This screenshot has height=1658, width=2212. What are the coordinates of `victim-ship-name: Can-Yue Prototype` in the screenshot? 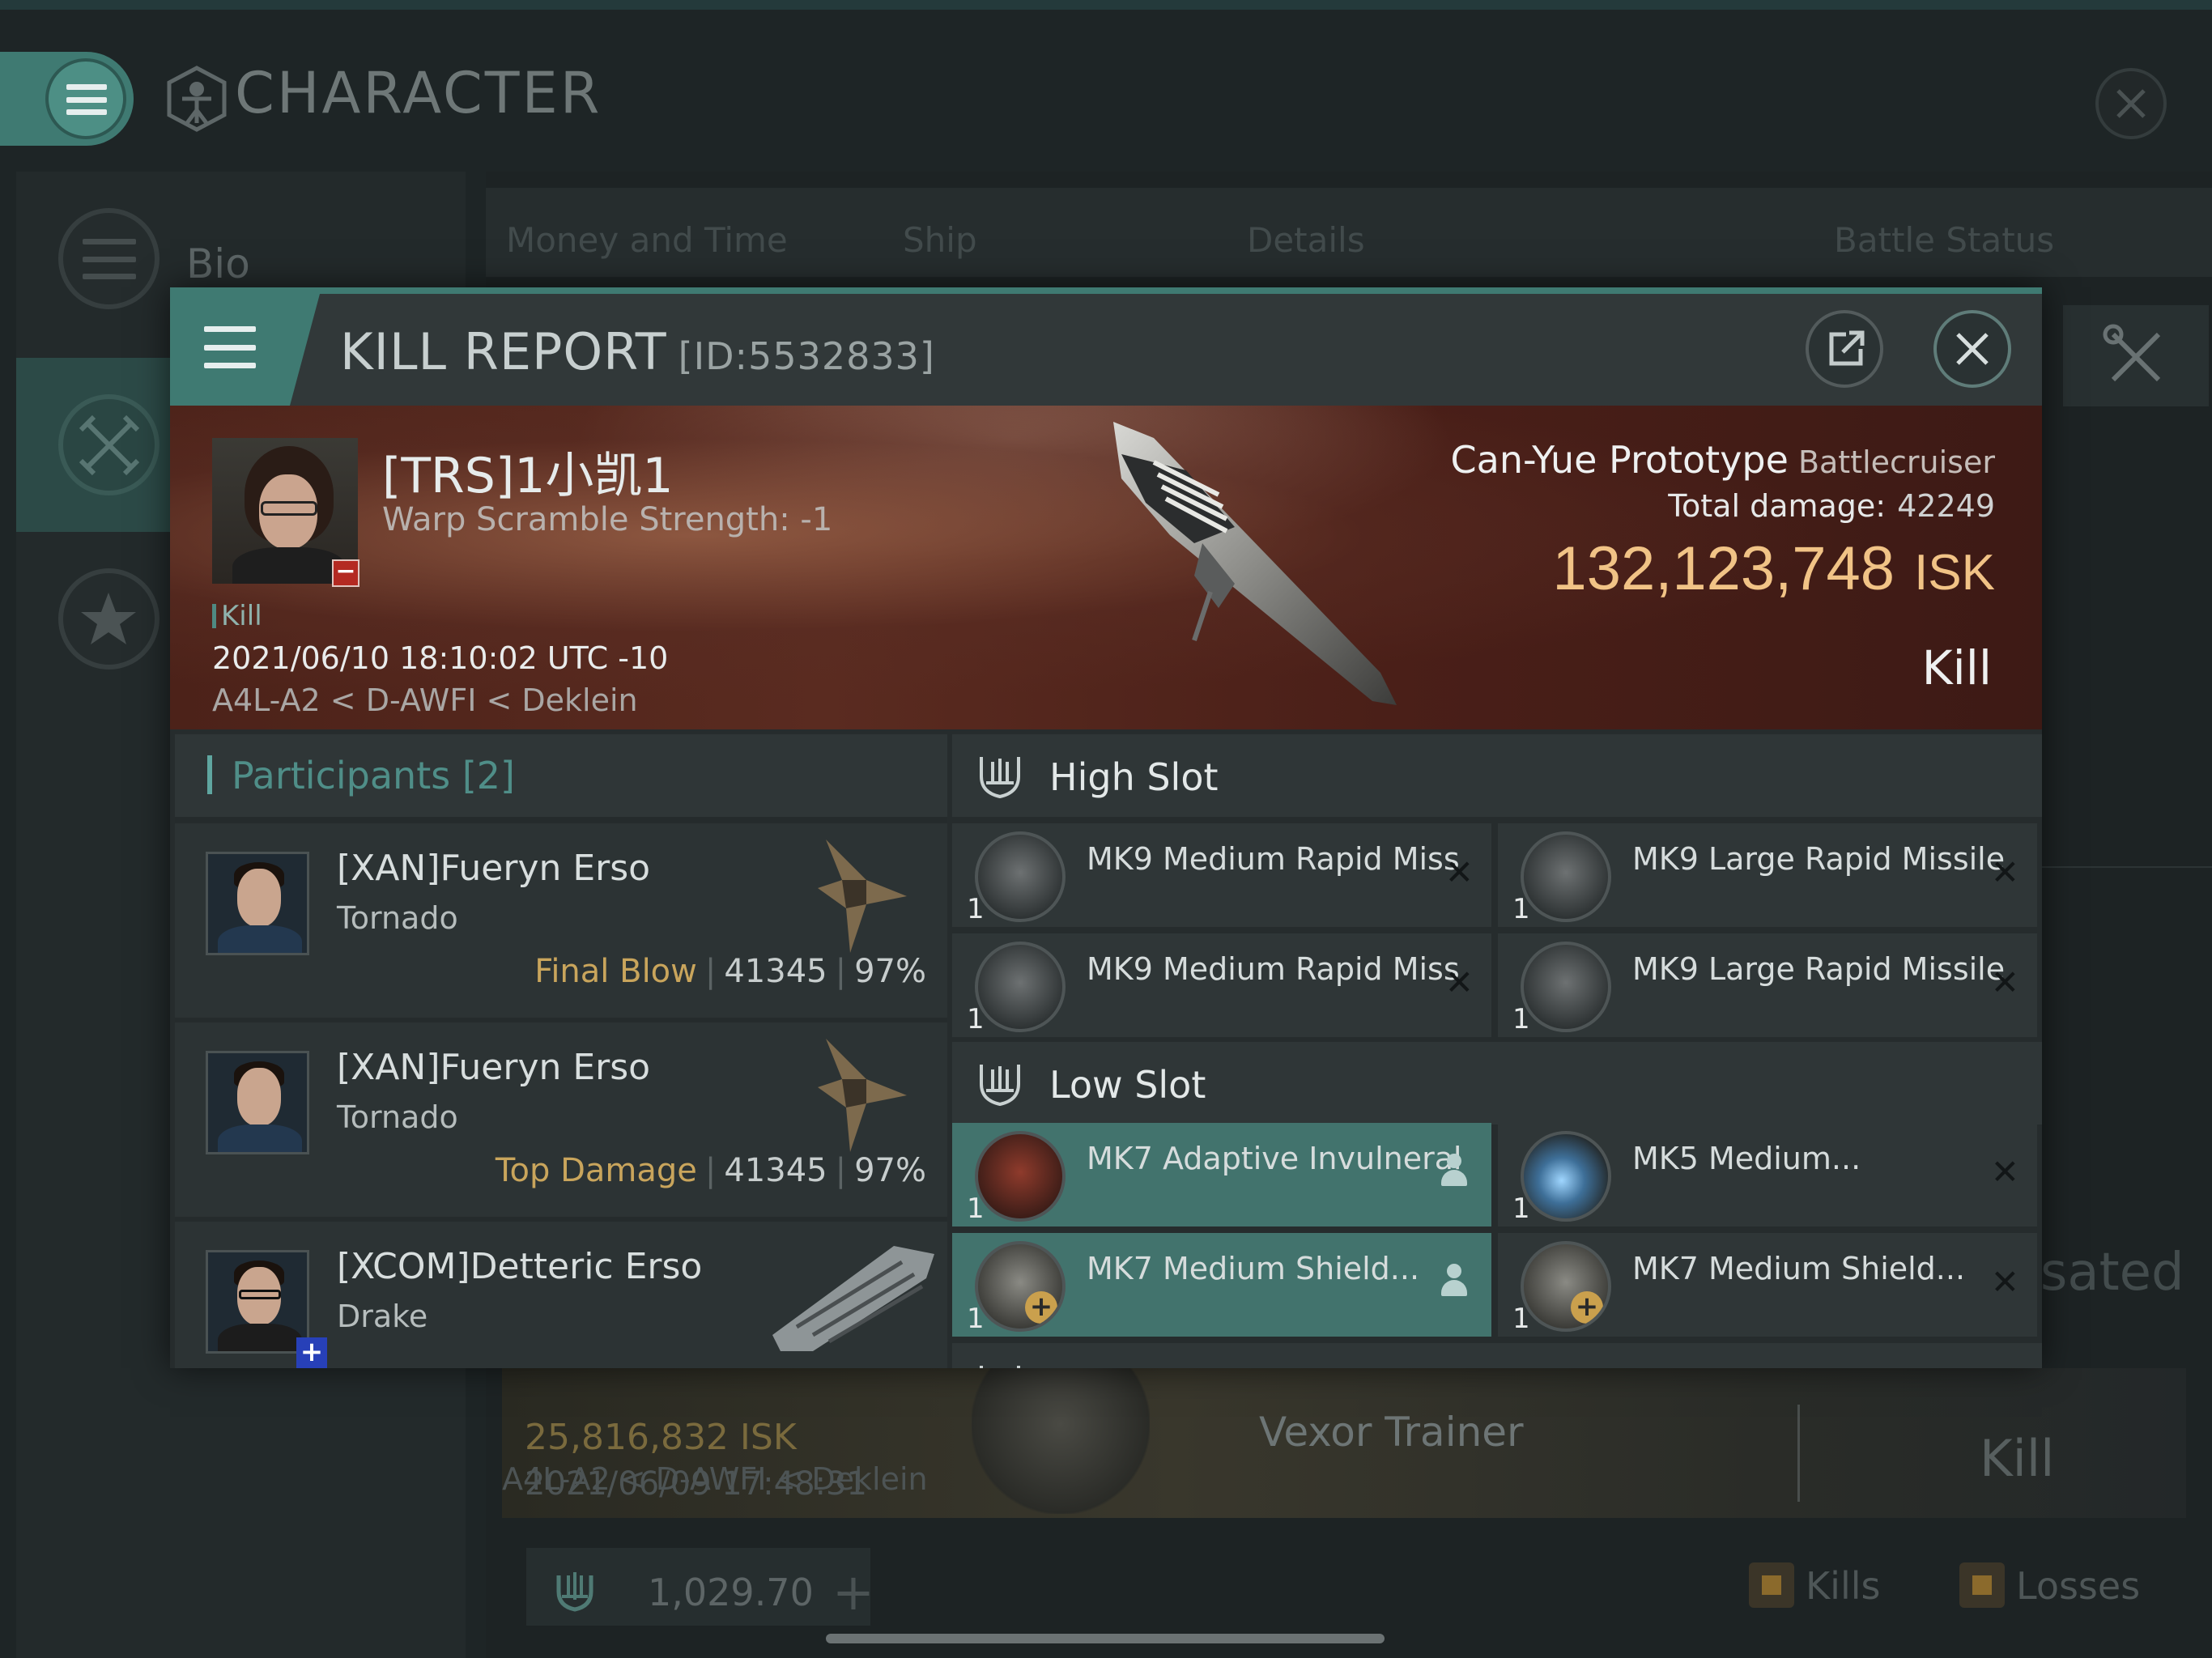 It's located at (1620, 460).